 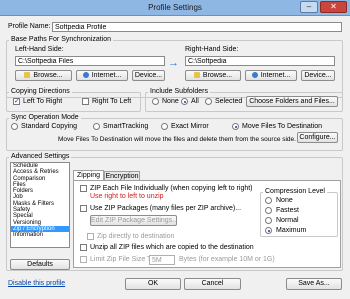 I want to click on ok-button: OK, so click(x=153, y=284).